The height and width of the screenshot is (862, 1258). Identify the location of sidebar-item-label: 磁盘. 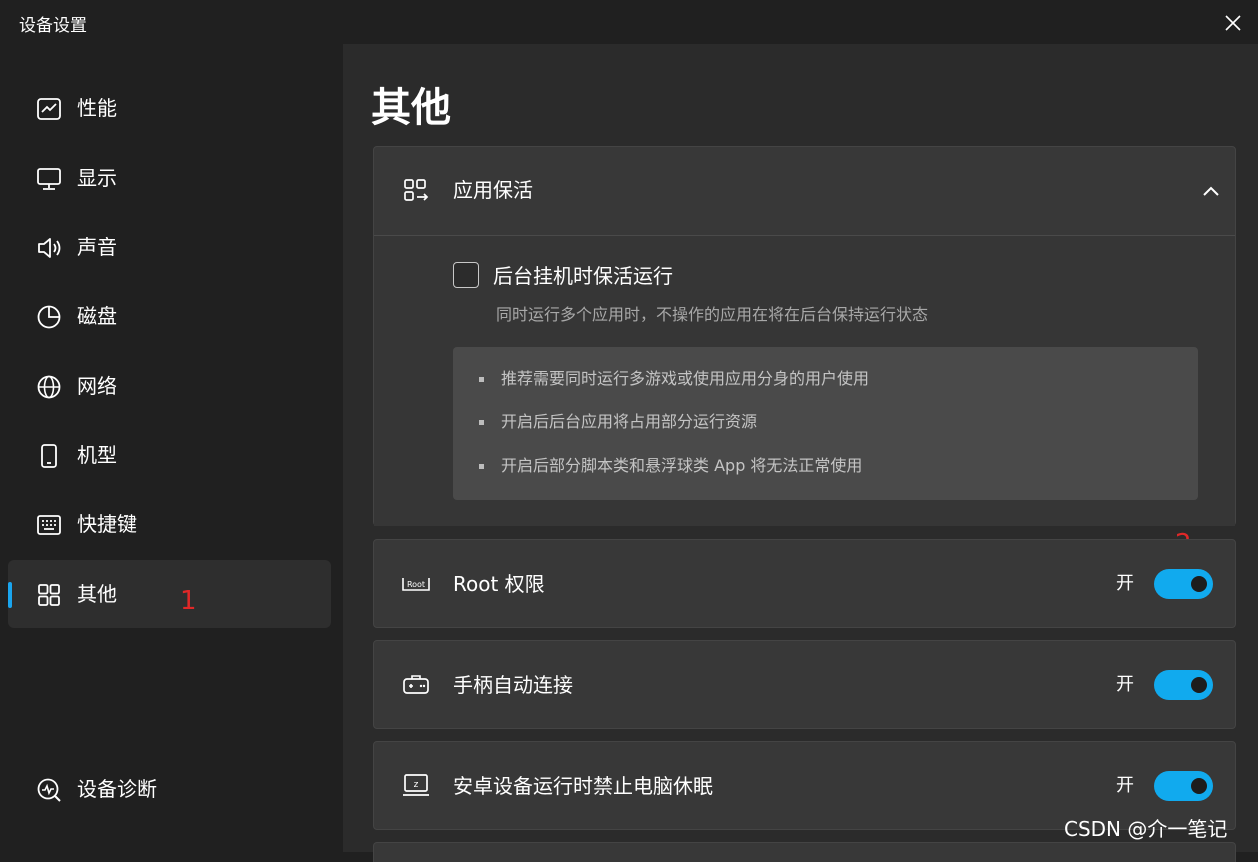
(97, 316).